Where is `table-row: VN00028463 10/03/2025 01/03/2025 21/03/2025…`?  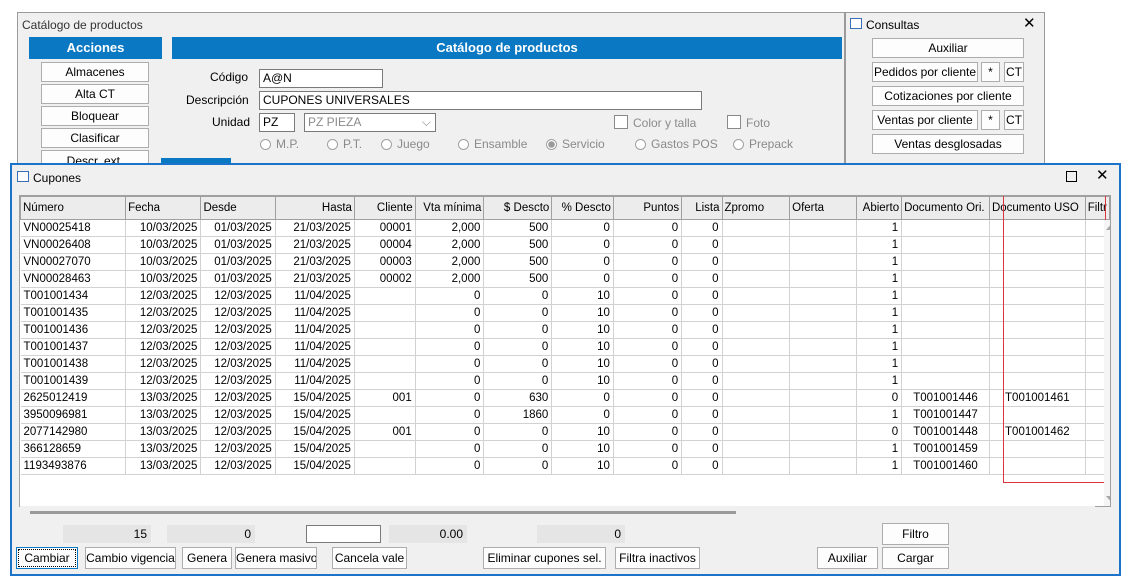
table-row: VN00028463 10/03/2025 01/03/2025 21/03/2025… is located at coordinates (565, 279).